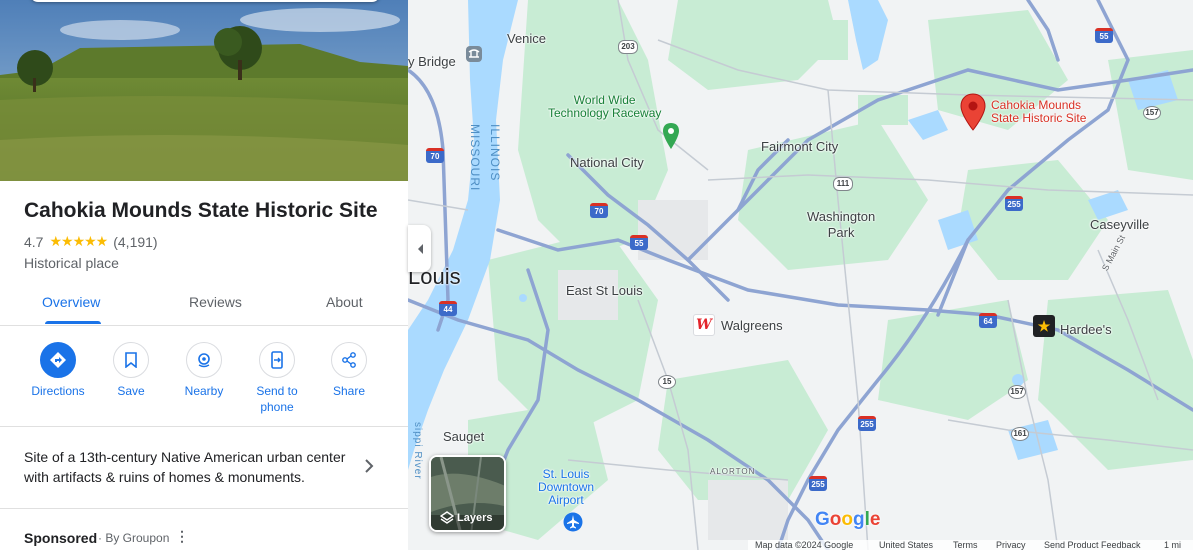  Describe the element at coordinates (78, 242) in the screenshot. I see `rating-stars-icon: ★★★★★` at that location.